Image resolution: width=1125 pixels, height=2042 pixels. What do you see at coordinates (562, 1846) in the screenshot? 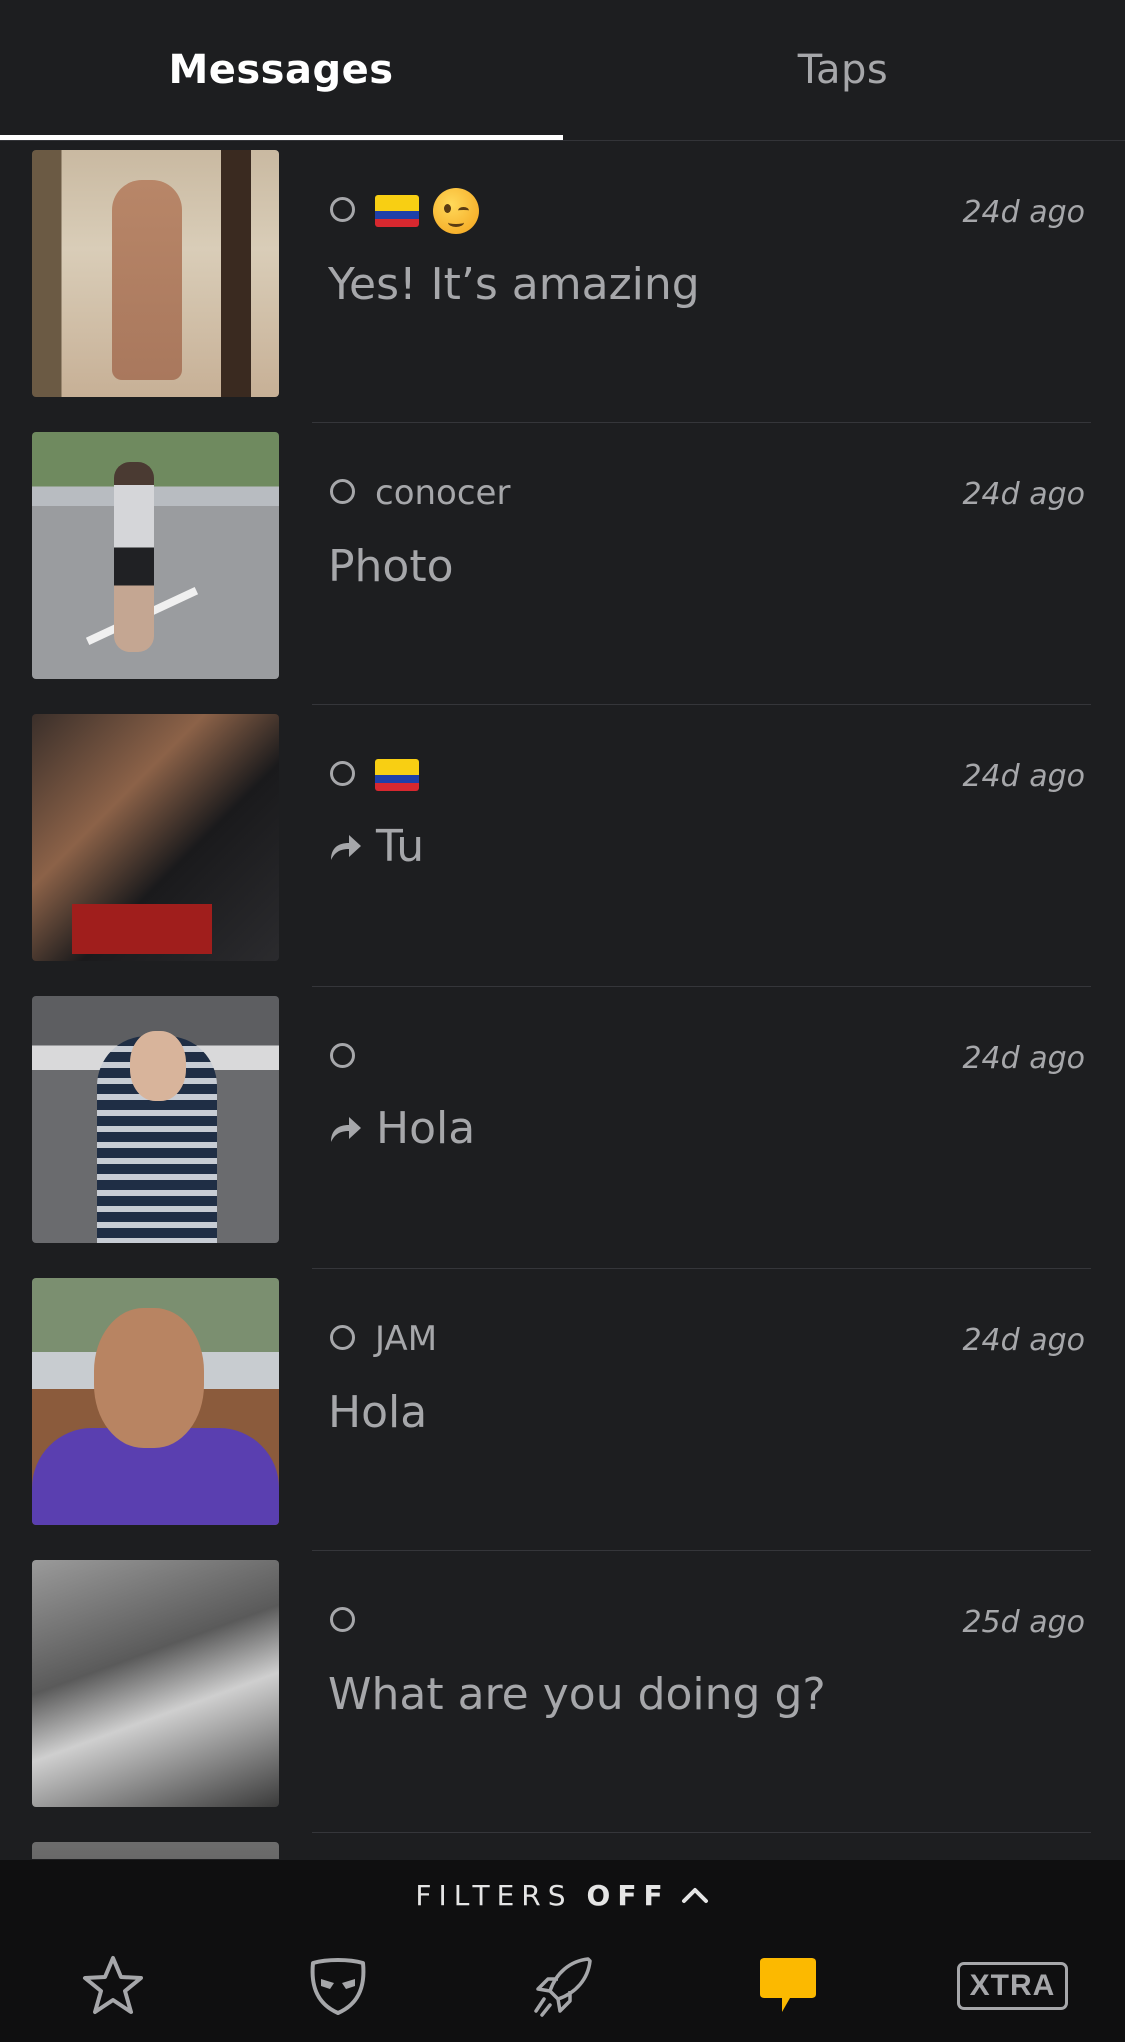
I see `conversation-row` at bounding box center [562, 1846].